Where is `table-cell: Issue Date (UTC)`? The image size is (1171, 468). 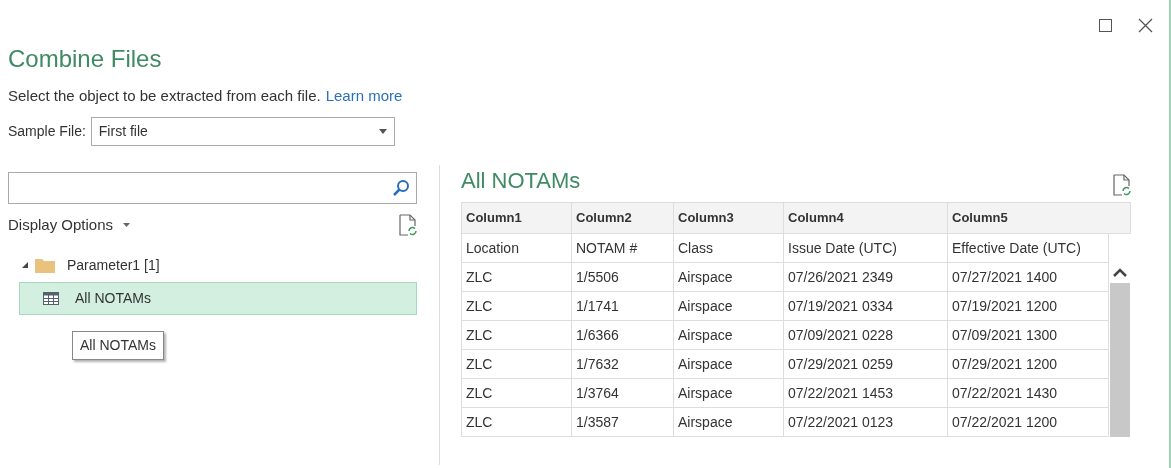 table-cell: Issue Date (UTC) is located at coordinates (866, 248).